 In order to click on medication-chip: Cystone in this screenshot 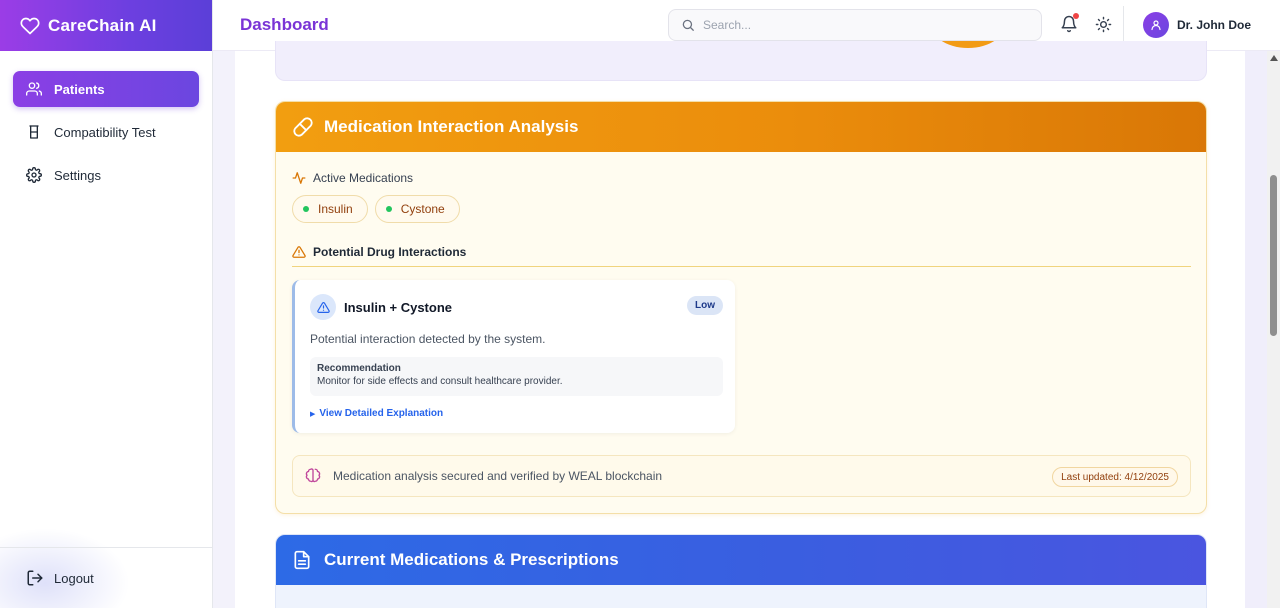, I will do `click(417, 209)`.